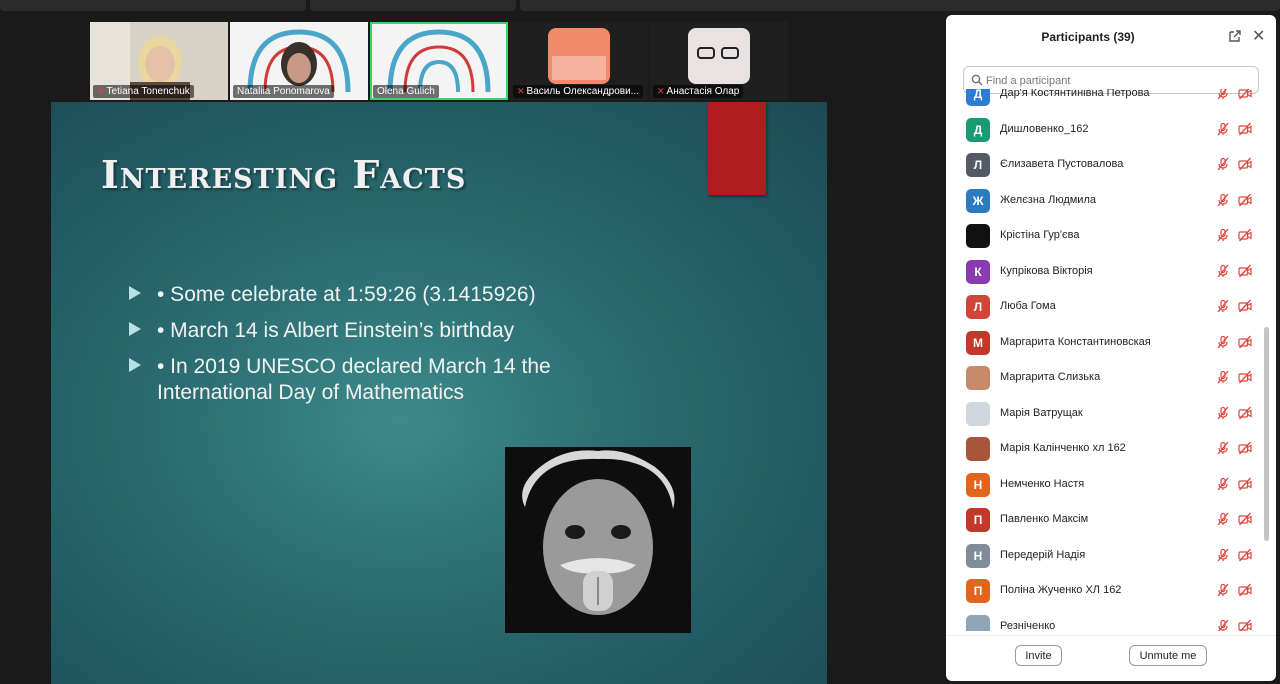 The image size is (1280, 684). I want to click on avatar: К, so click(978, 271).